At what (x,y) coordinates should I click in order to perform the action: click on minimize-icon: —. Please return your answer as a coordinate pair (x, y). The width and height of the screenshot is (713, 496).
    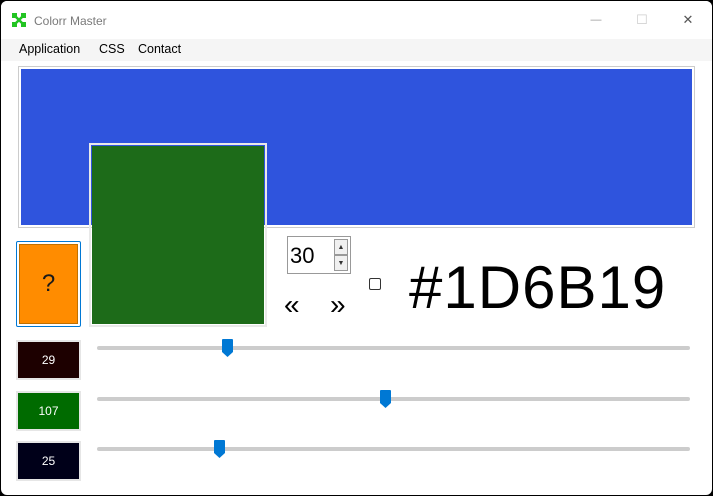
    Looking at the image, I should click on (596, 20).